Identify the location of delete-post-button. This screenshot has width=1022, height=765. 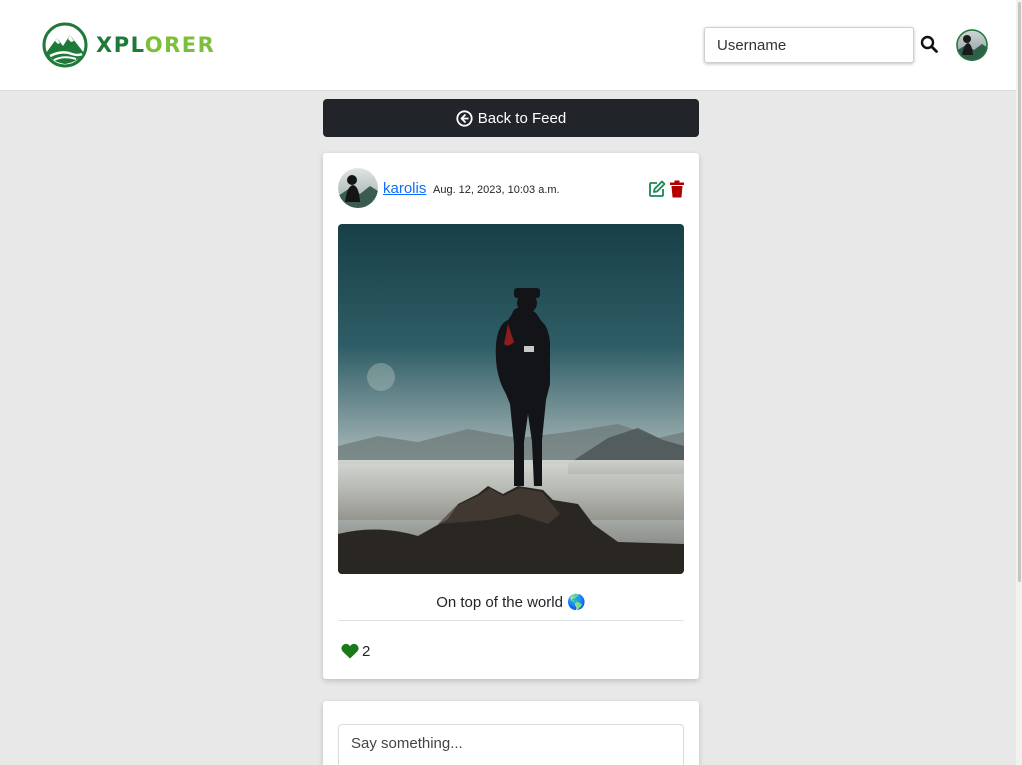
(677, 189).